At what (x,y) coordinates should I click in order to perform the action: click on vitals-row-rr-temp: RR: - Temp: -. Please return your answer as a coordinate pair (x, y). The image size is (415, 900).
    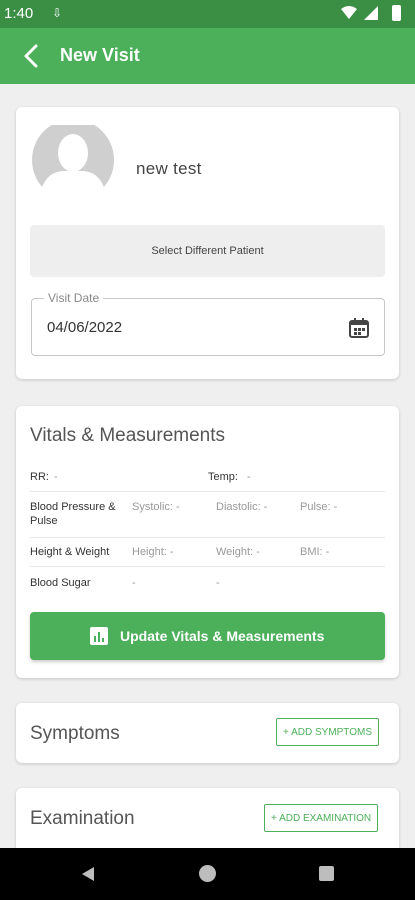
    Looking at the image, I should click on (207, 478).